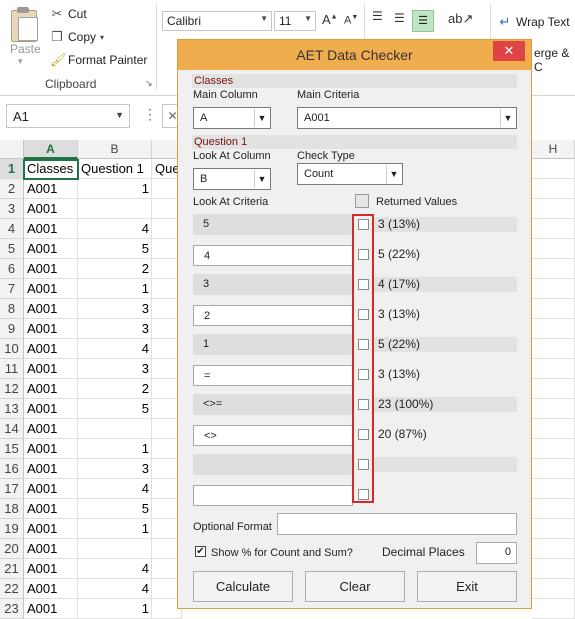  Describe the element at coordinates (273, 404) in the screenshot. I see `criteria-input: <>=` at that location.